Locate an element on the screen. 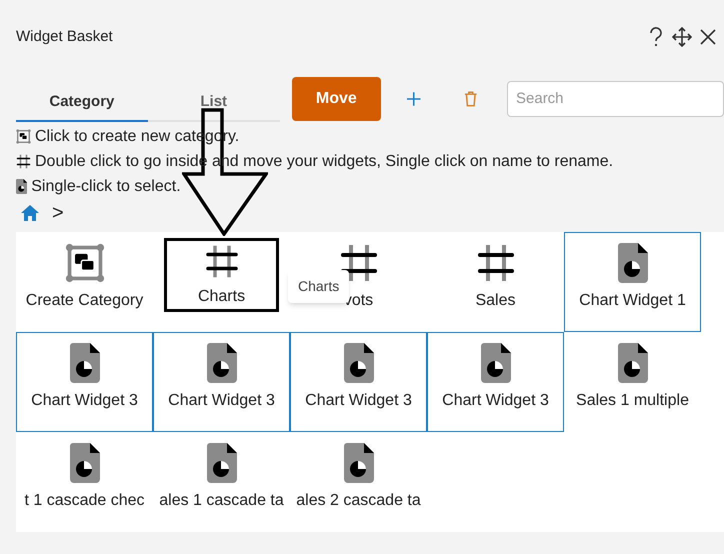 The width and height of the screenshot is (724, 554). plus-icon is located at coordinates (414, 99).